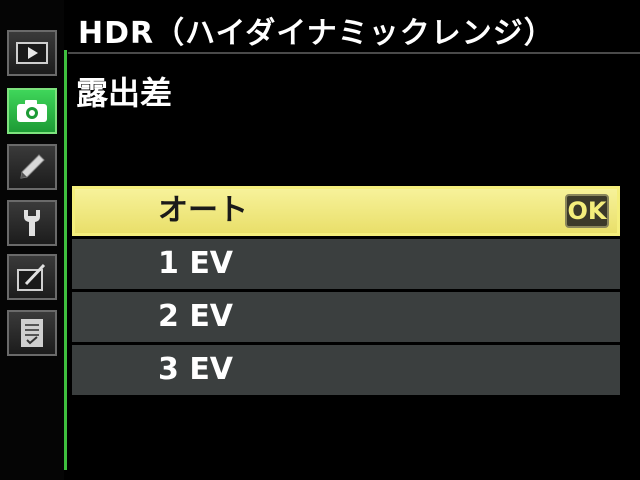 The width and height of the screenshot is (640, 480). I want to click on tab-my-menu, so click(32, 333).